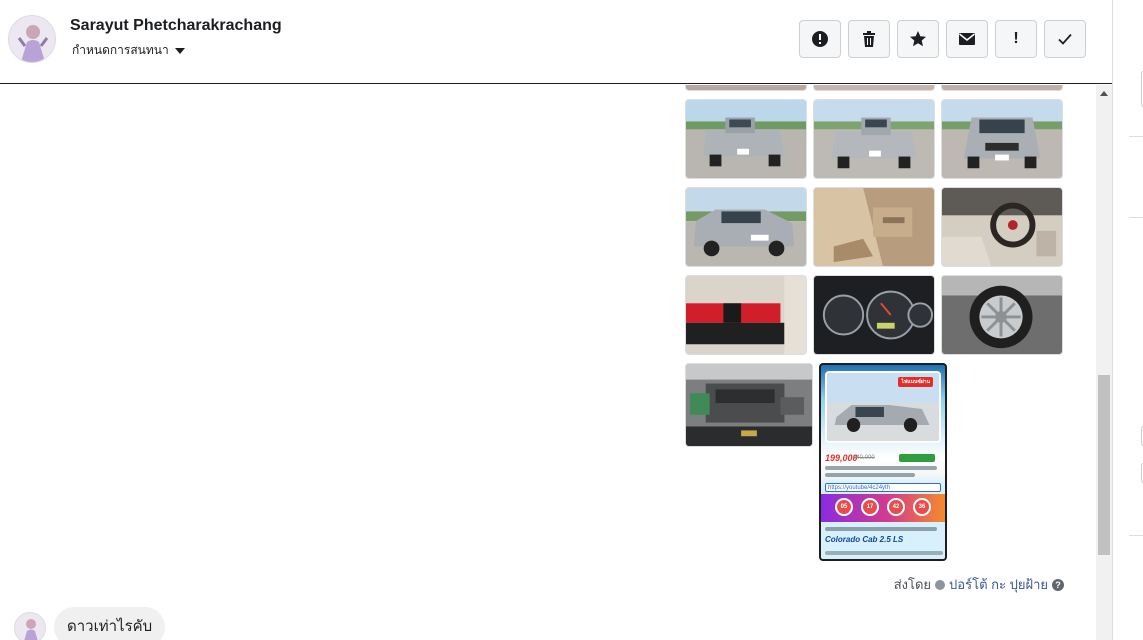 The image size is (1143, 640). I want to click on alert-circle-icon, so click(820, 39).